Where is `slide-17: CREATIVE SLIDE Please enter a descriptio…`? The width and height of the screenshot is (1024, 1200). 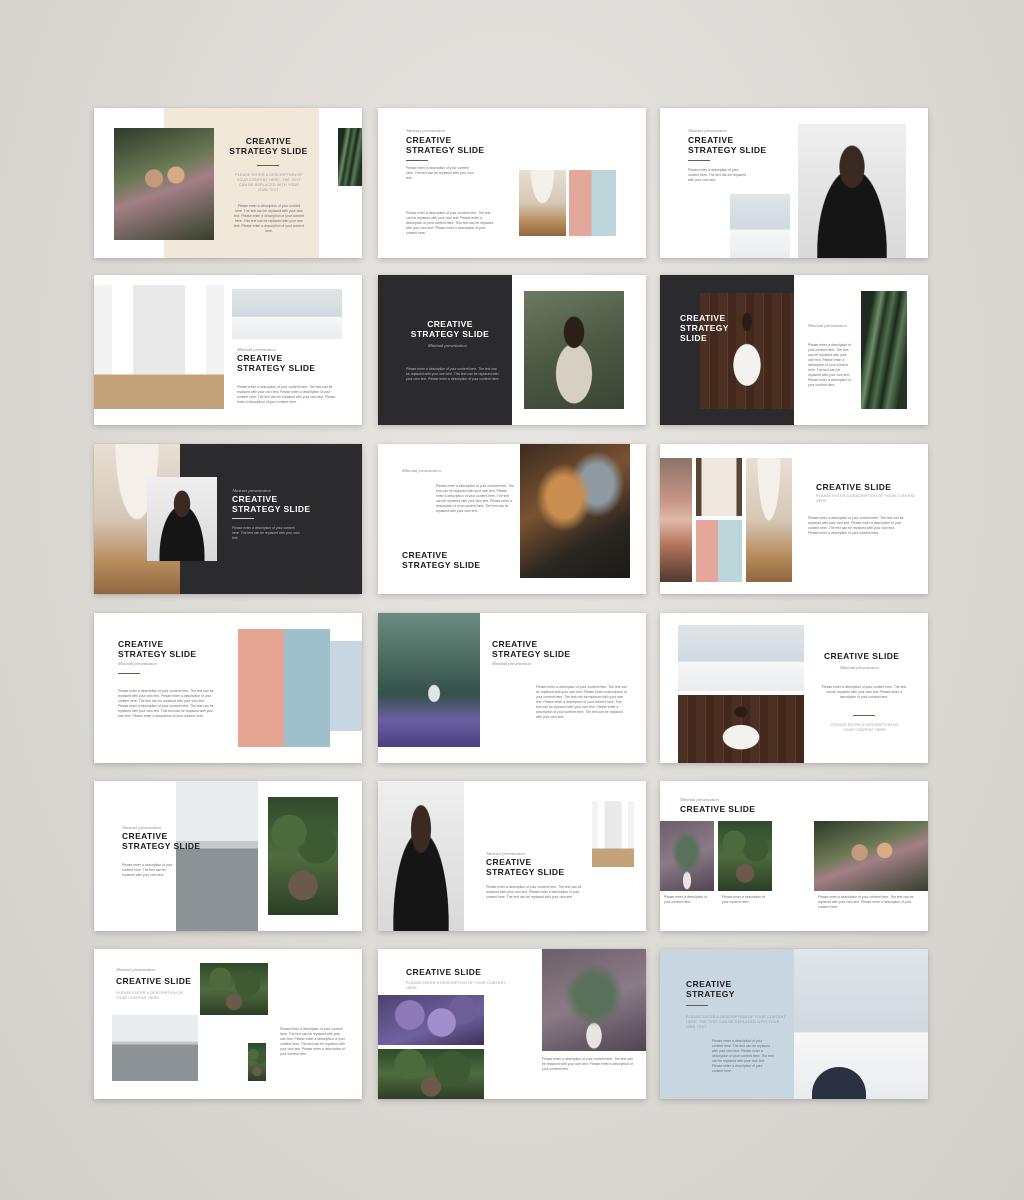
slide-17: CREATIVE SLIDE Please enter a descriptio… is located at coordinates (512, 1024).